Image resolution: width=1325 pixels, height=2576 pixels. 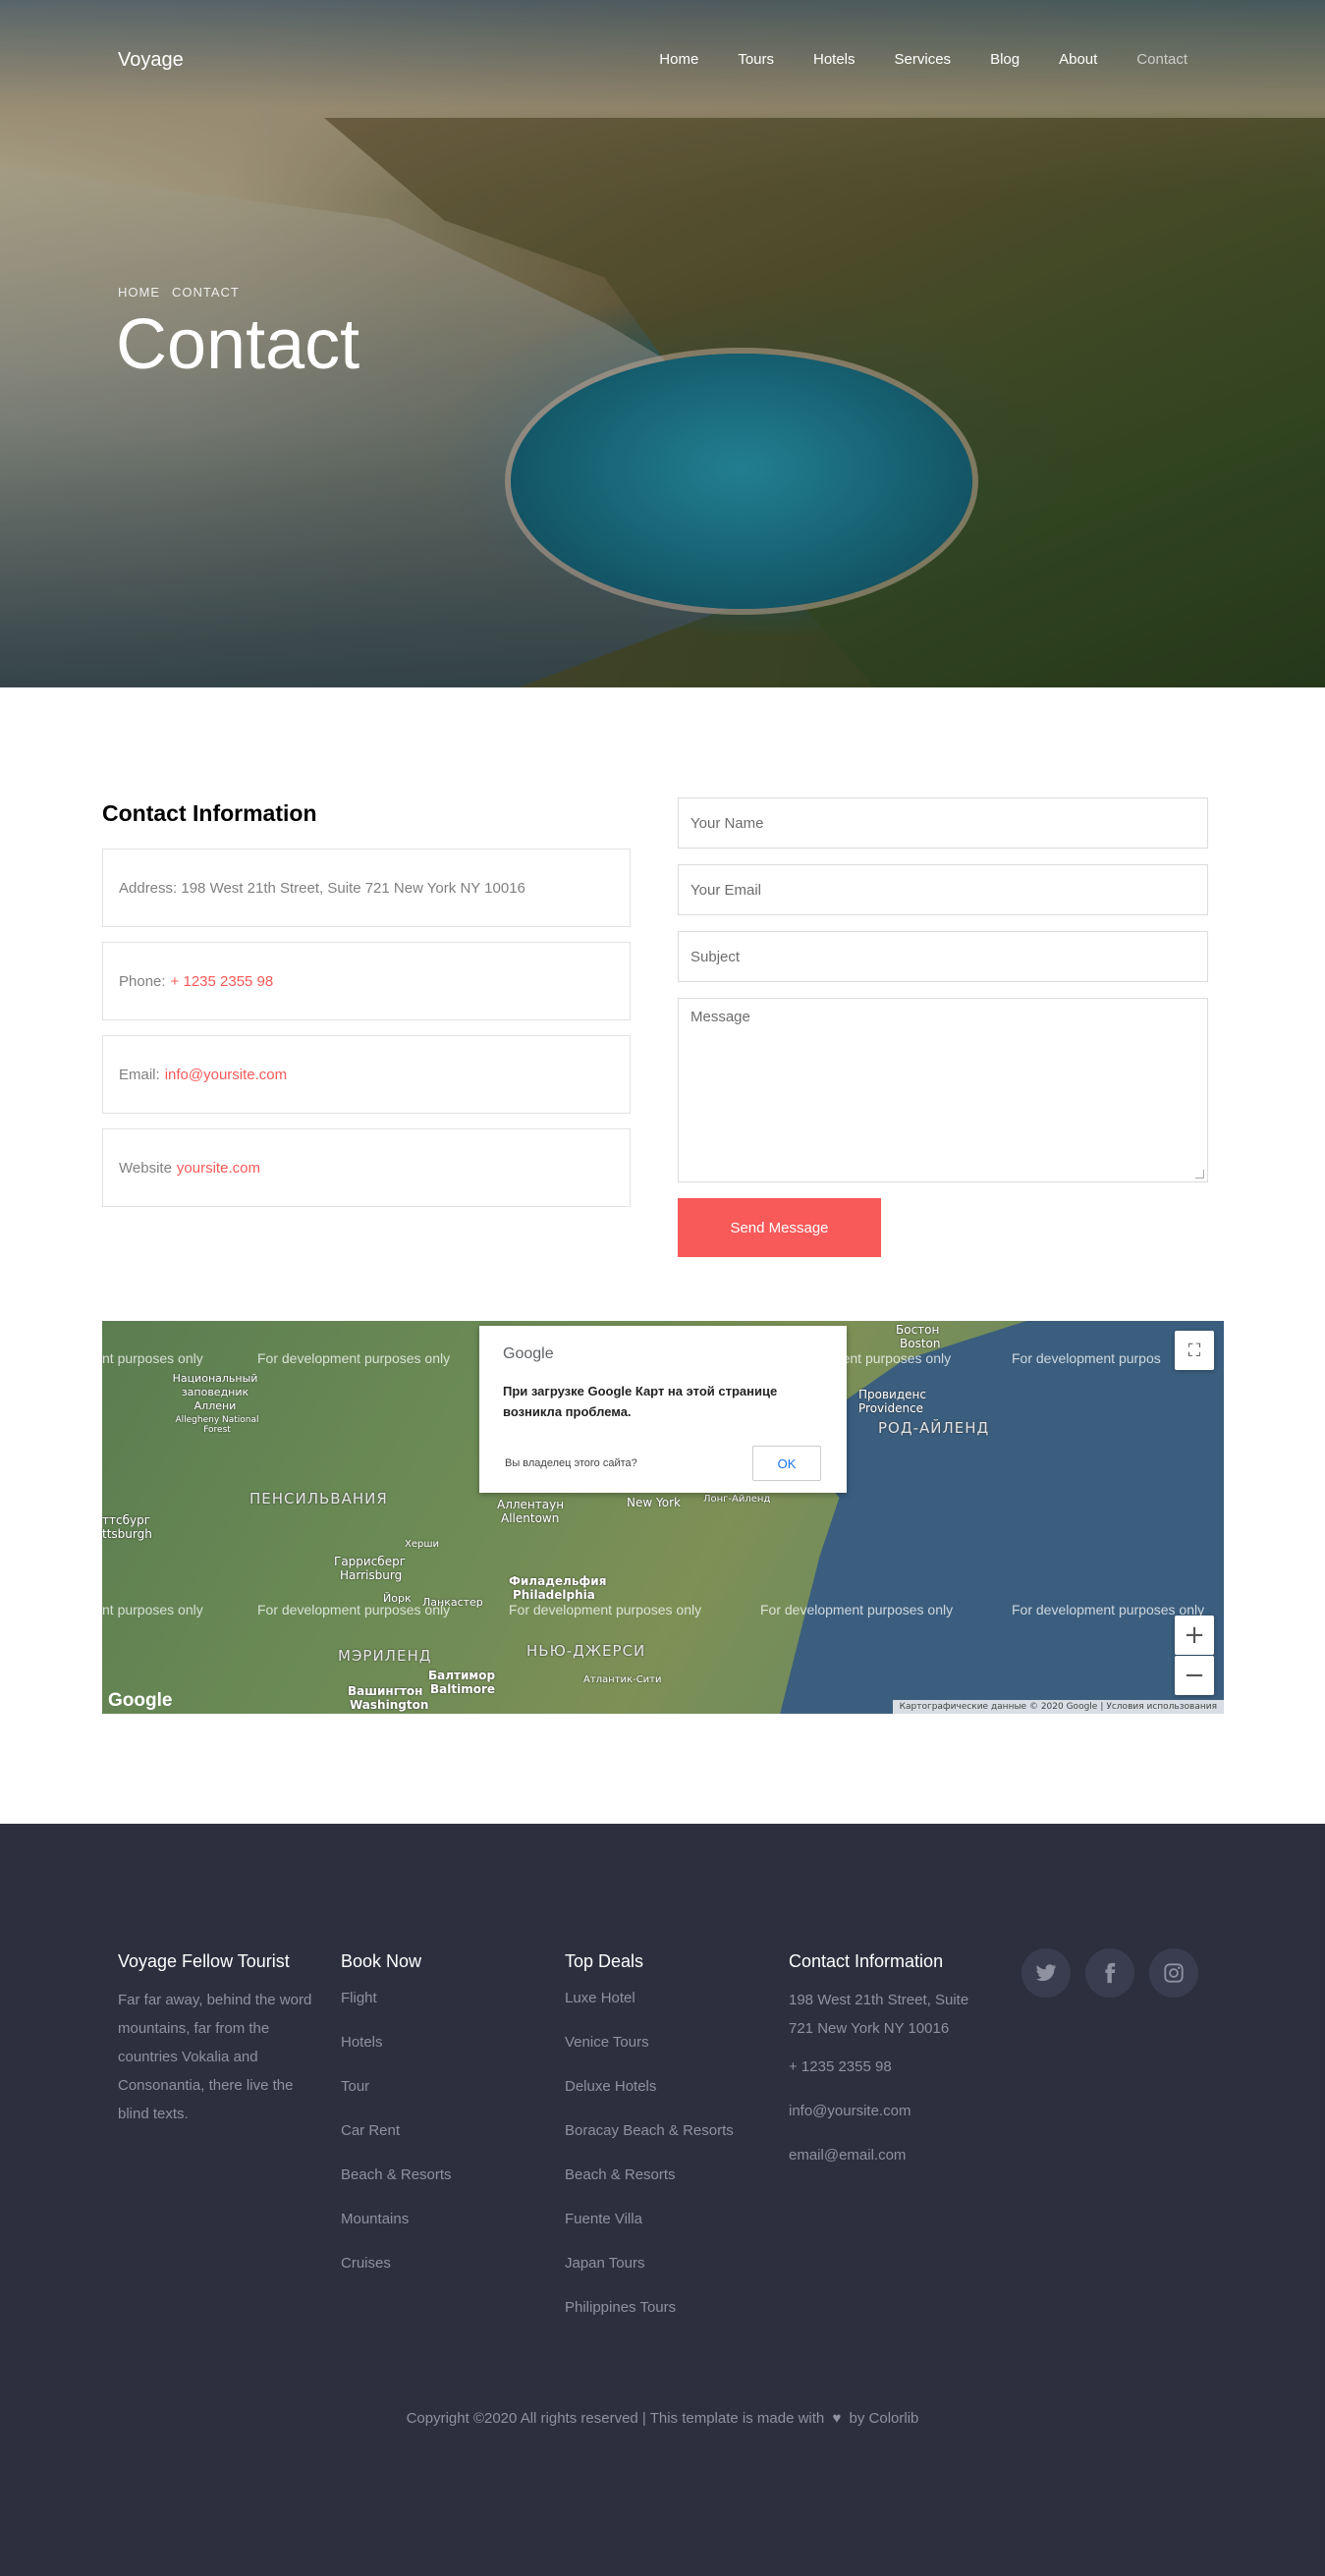 What do you see at coordinates (756, 60) in the screenshot?
I see `nav-item-tours: Tours` at bounding box center [756, 60].